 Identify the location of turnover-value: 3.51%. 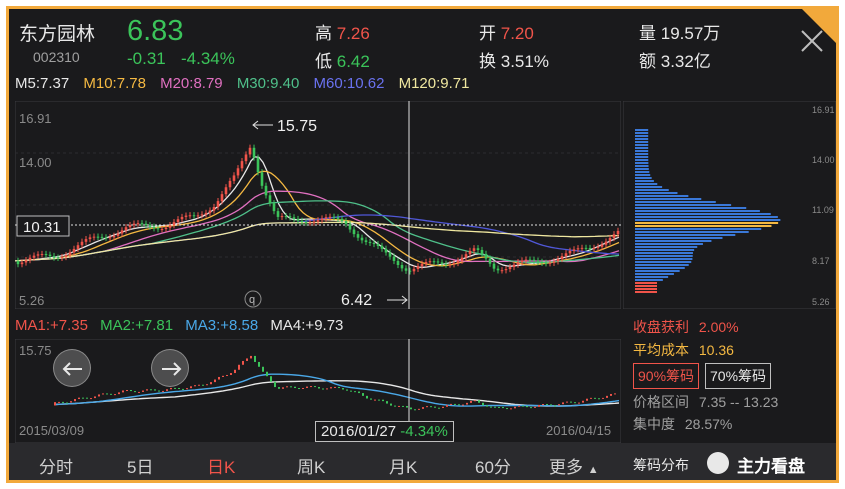
(524, 61).